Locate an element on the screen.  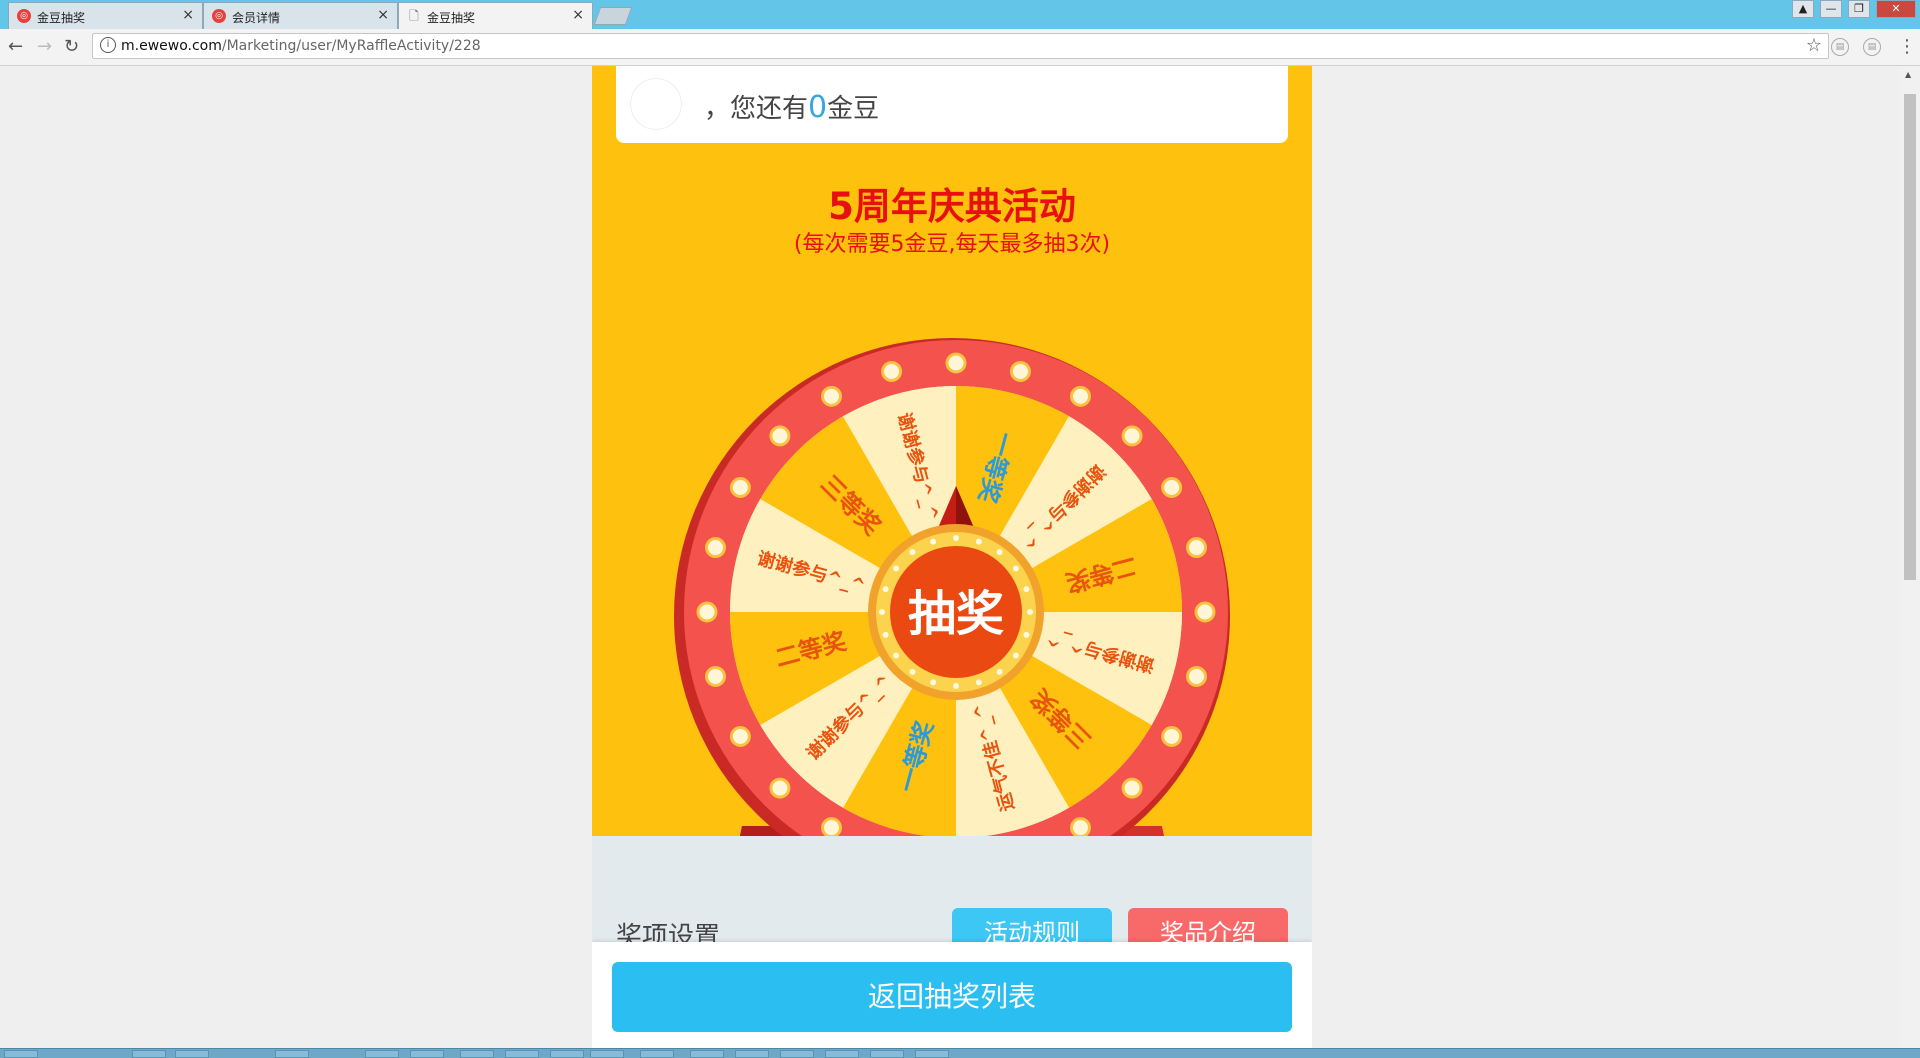
browser-tab-strip: ◎ 金豆抽奖 × ◎ 会员详情 × 🗋 金豆抽奖 × ▲ — ❐ ✕ is located at coordinates (960, 14).